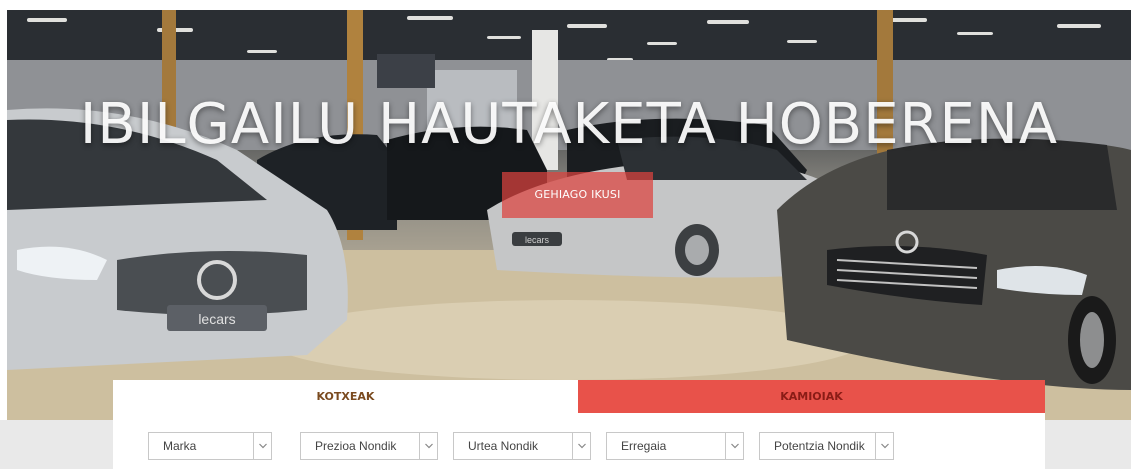  I want to click on price-from-select: Prezioa Nondik, so click(369, 446).